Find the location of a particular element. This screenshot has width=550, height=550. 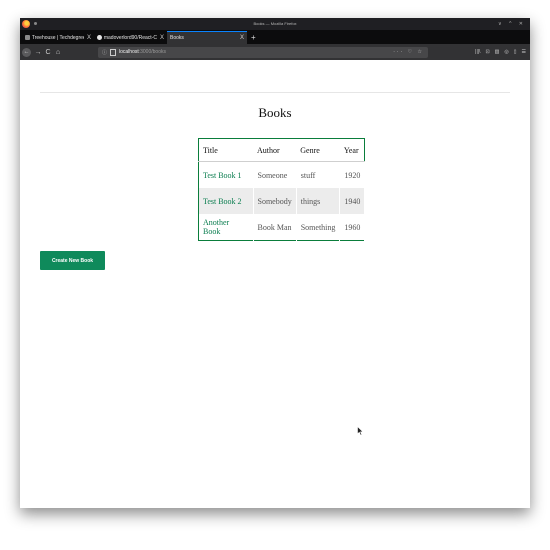

book-author: Book Man is located at coordinates (275, 227).